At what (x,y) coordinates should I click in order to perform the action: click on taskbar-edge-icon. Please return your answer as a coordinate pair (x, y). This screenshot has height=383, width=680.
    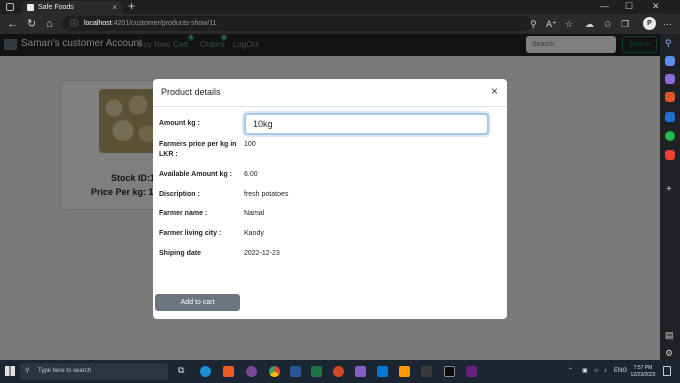
    Looking at the image, I should click on (205, 371).